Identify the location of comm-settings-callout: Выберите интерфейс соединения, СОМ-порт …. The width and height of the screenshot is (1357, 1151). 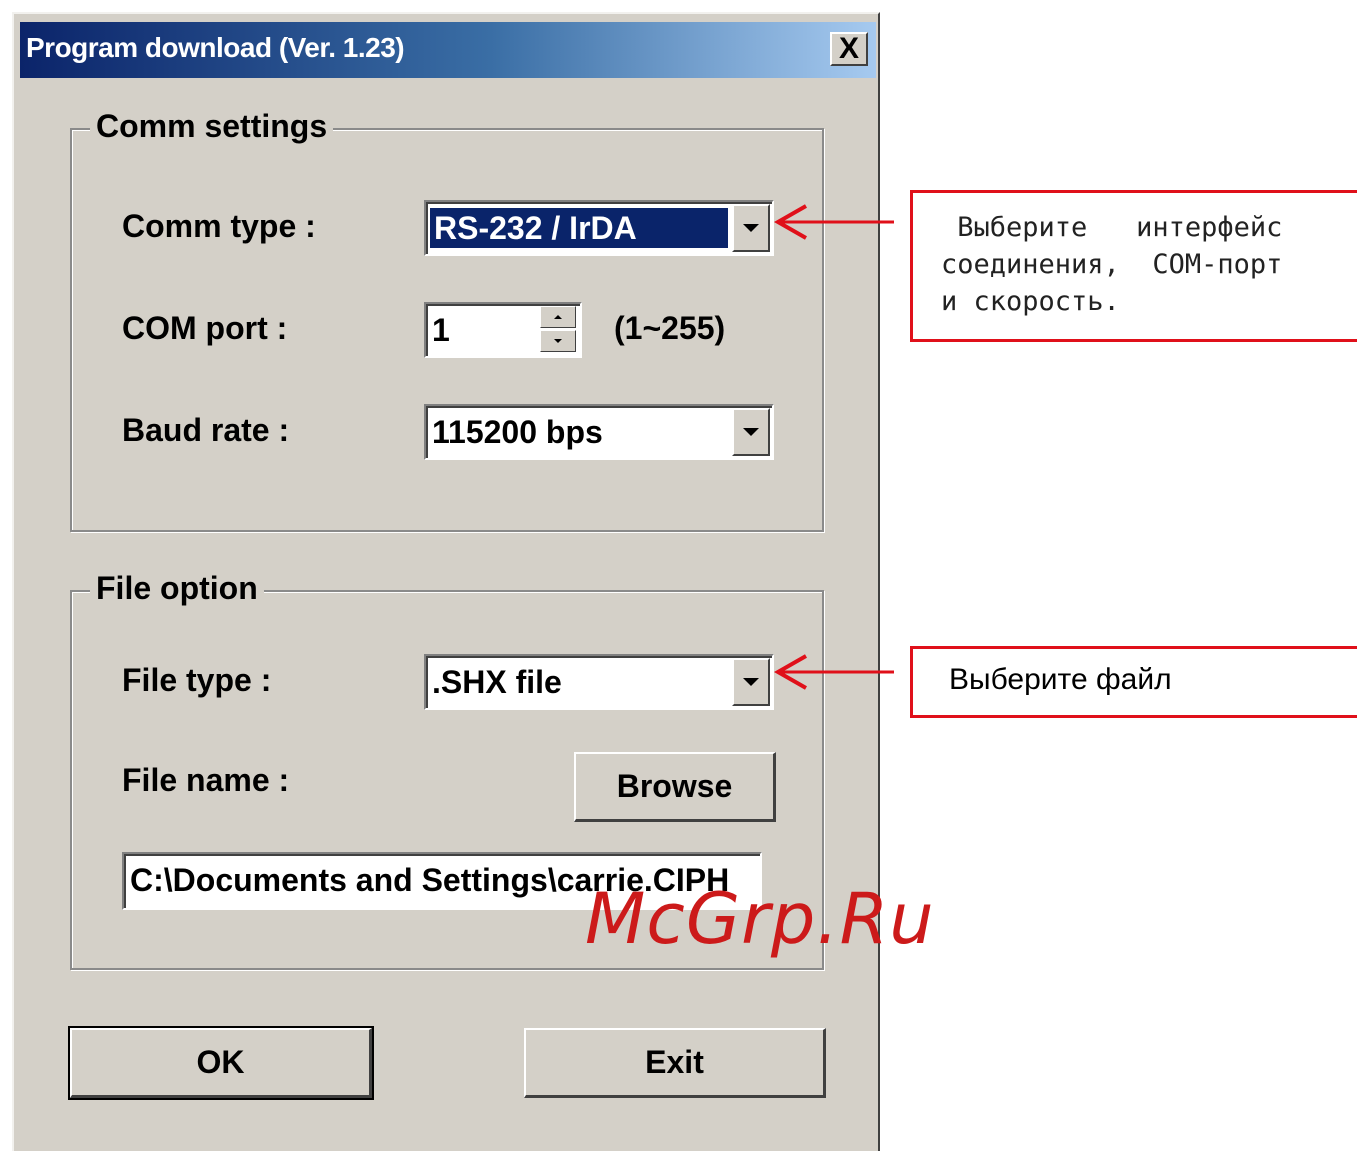
(1133, 266).